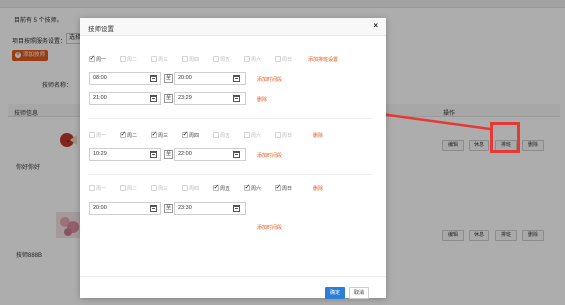 The image size is (565, 305). I want to click on modal-title: 技师设置, so click(101, 29).